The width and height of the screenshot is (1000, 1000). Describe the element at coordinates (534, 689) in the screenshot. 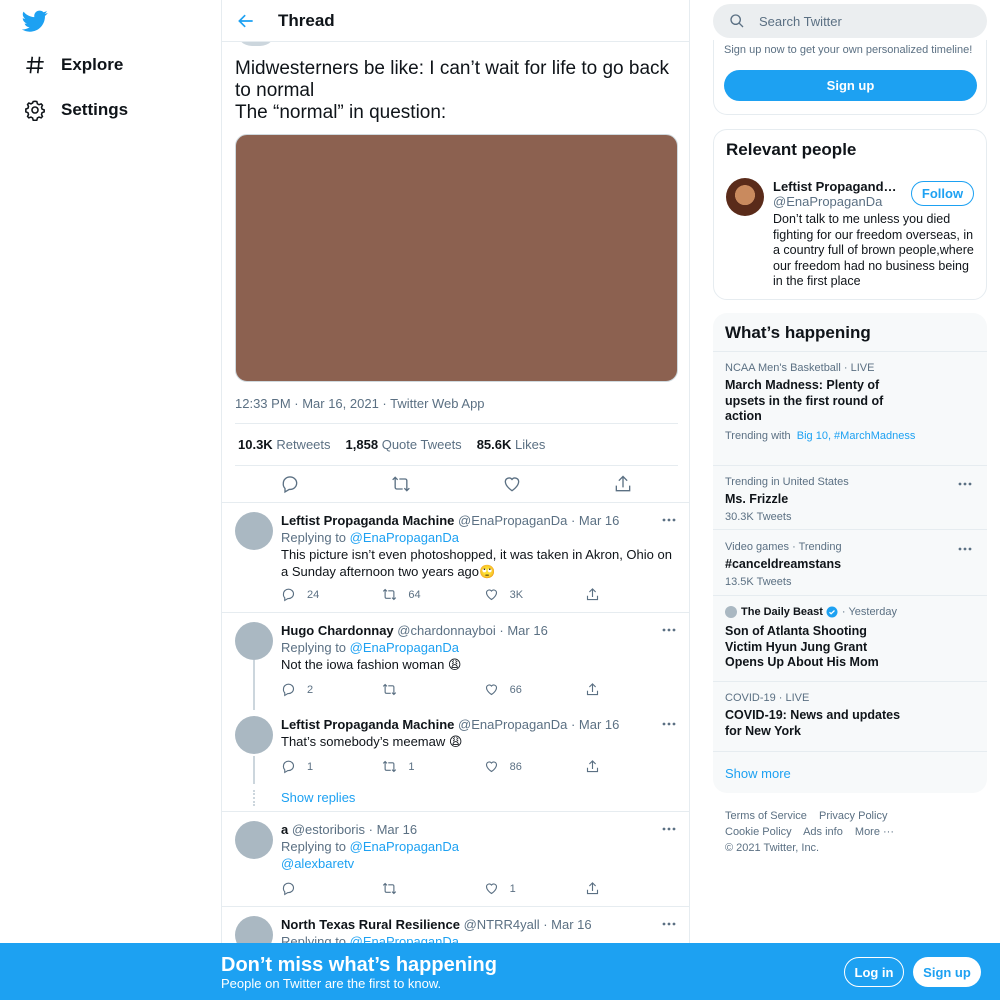

I see `like-action: 66` at that location.